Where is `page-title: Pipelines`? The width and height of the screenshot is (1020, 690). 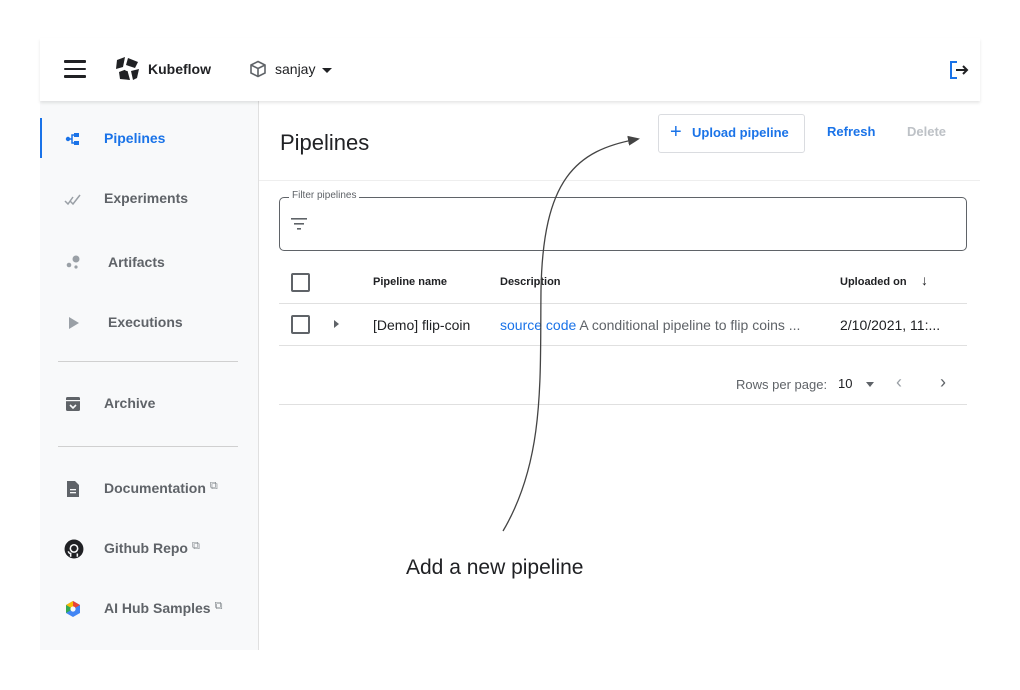
page-title: Pipelines is located at coordinates (325, 142).